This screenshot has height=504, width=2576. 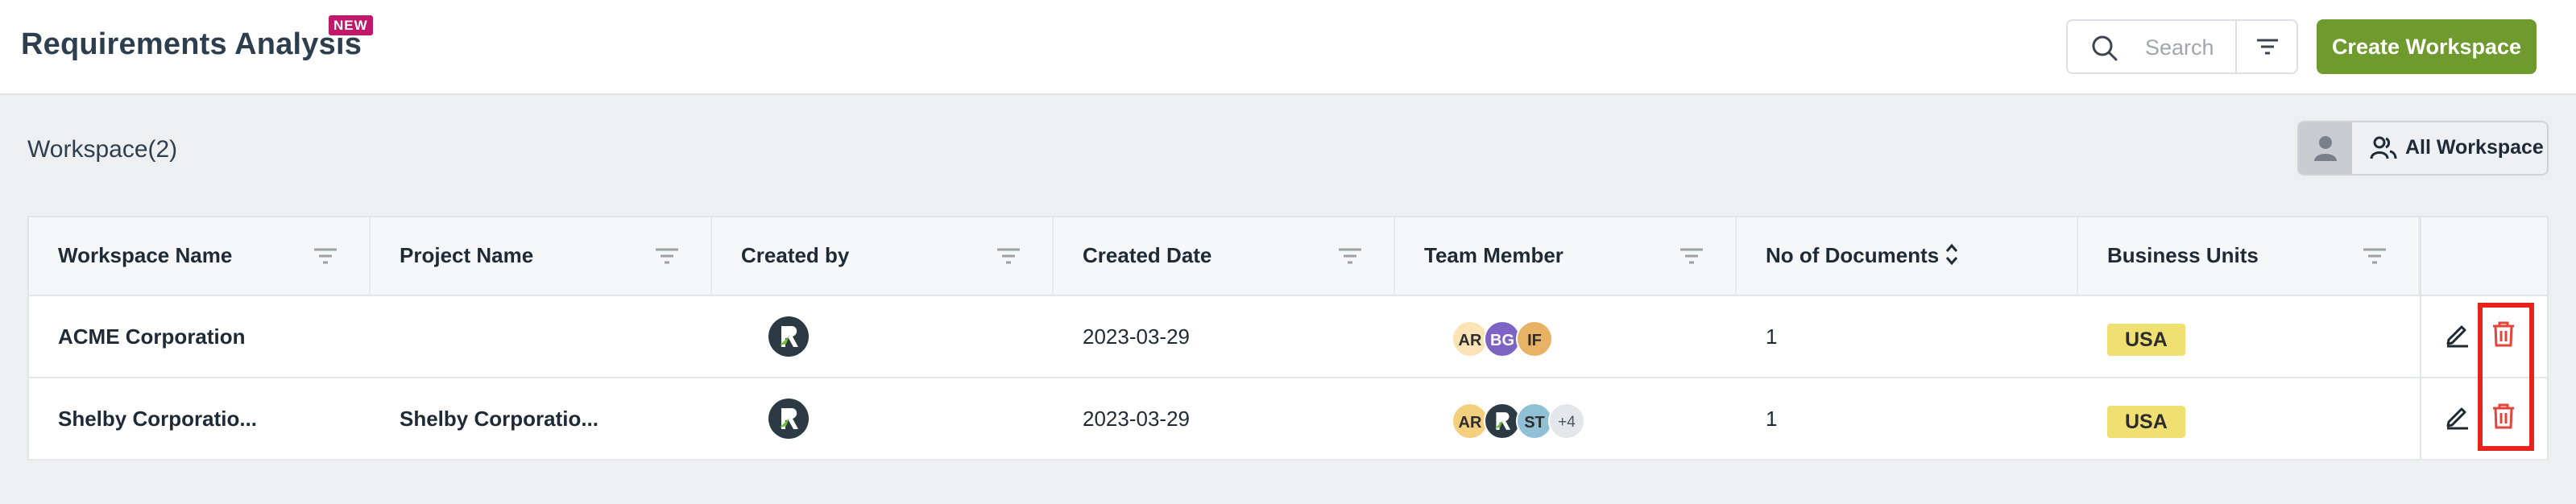 I want to click on member-logo-icon, so click(x=1502, y=421).